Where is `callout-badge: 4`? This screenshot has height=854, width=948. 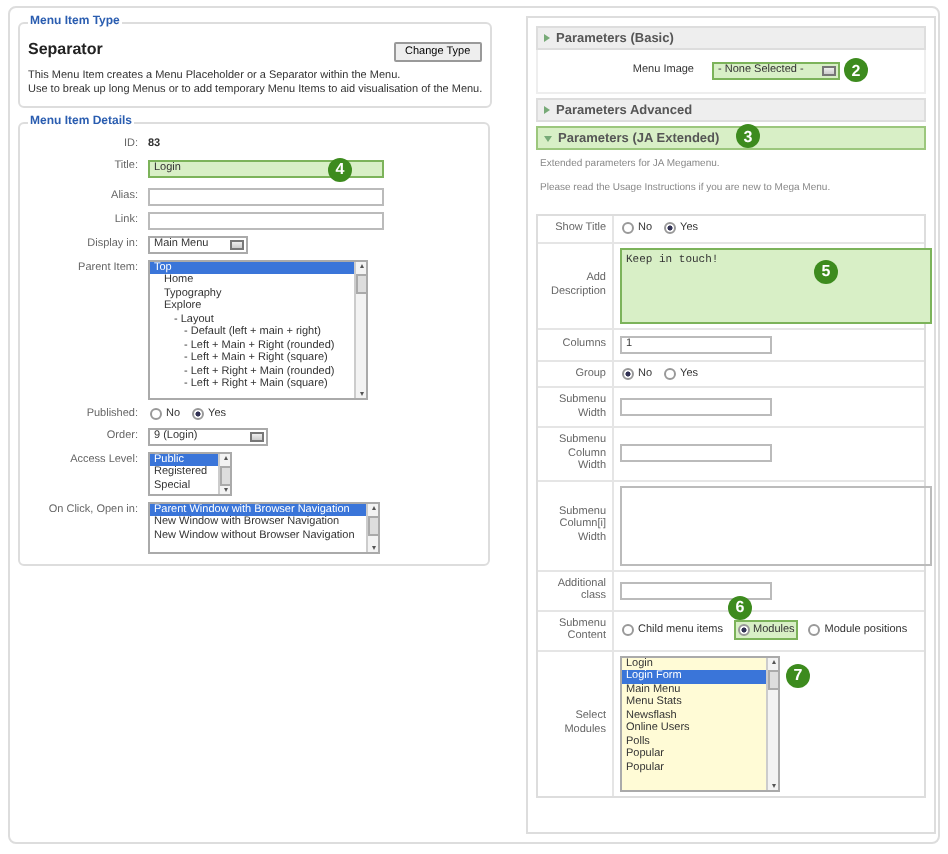 callout-badge: 4 is located at coordinates (340, 169).